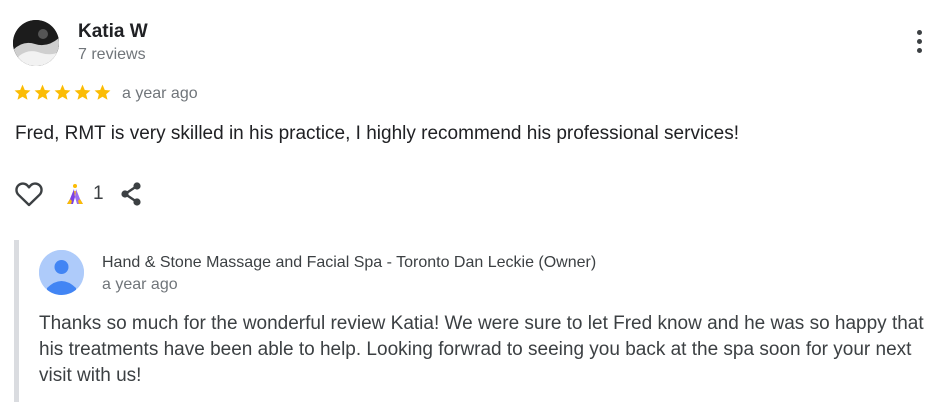  What do you see at coordinates (29, 194) in the screenshot?
I see `heart-icon` at bounding box center [29, 194].